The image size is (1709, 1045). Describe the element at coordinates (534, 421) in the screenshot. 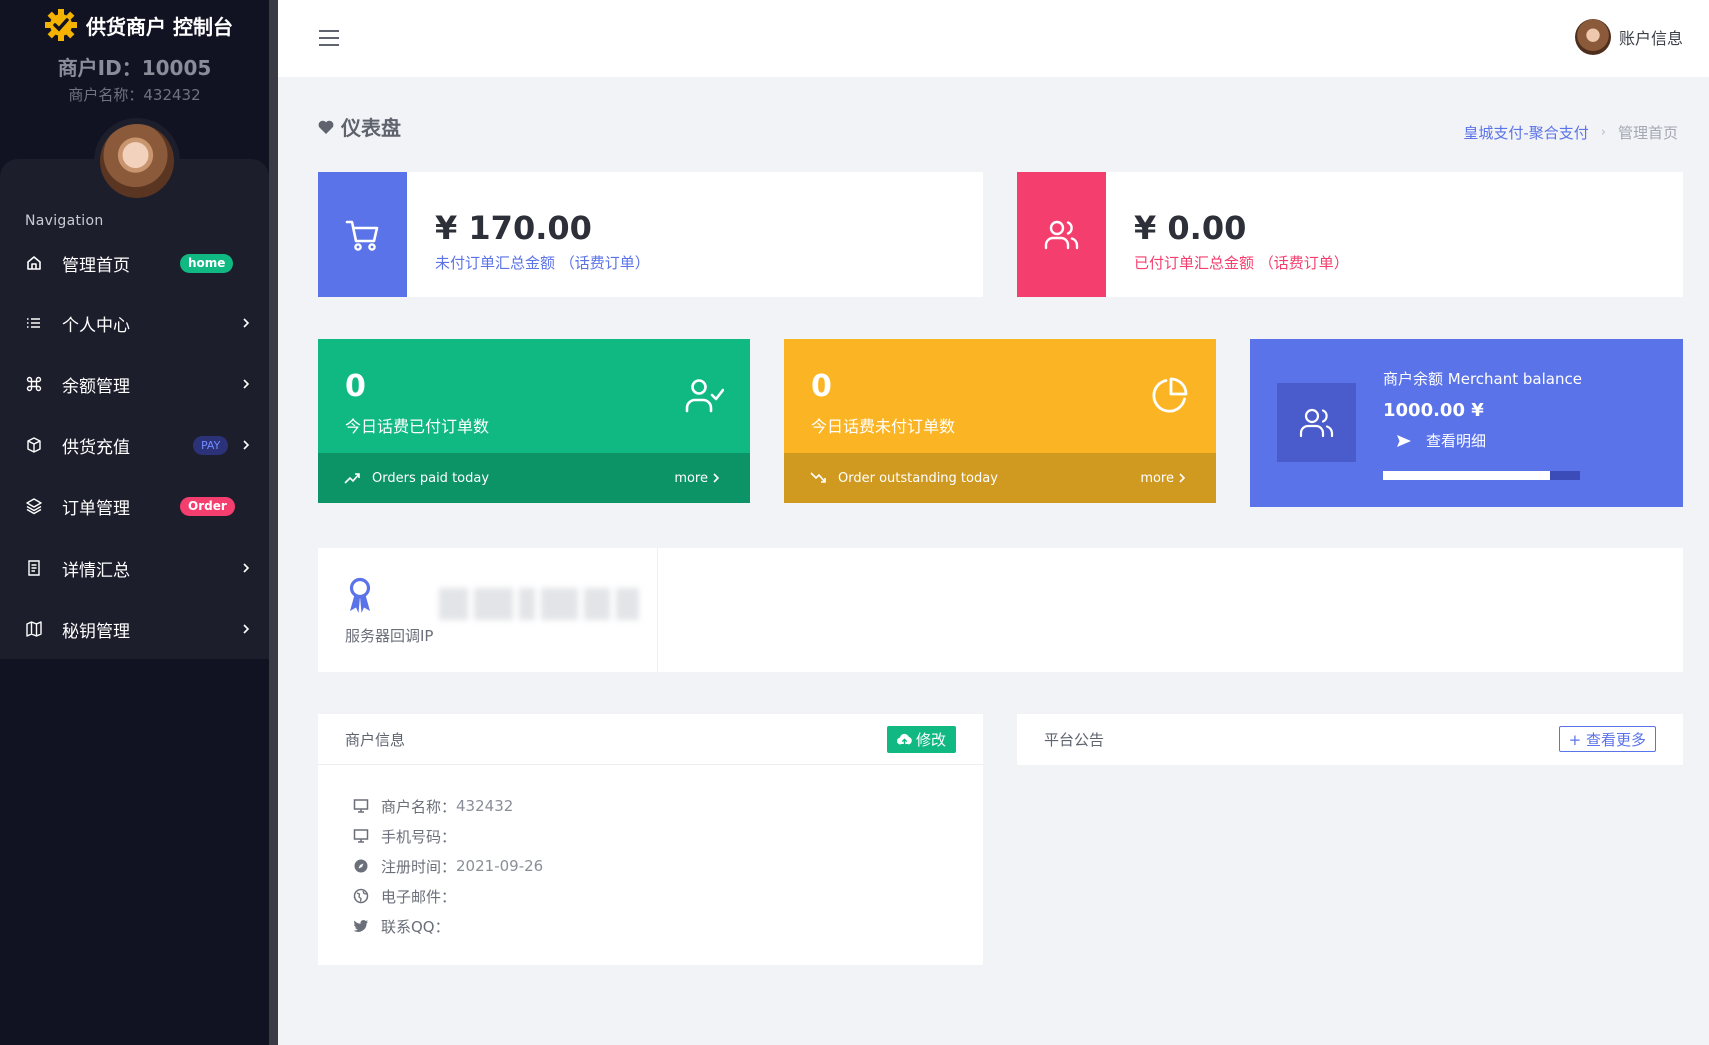

I see `paid-today-tile: 0 今日话费已付订单数 Orders paid today more` at that location.